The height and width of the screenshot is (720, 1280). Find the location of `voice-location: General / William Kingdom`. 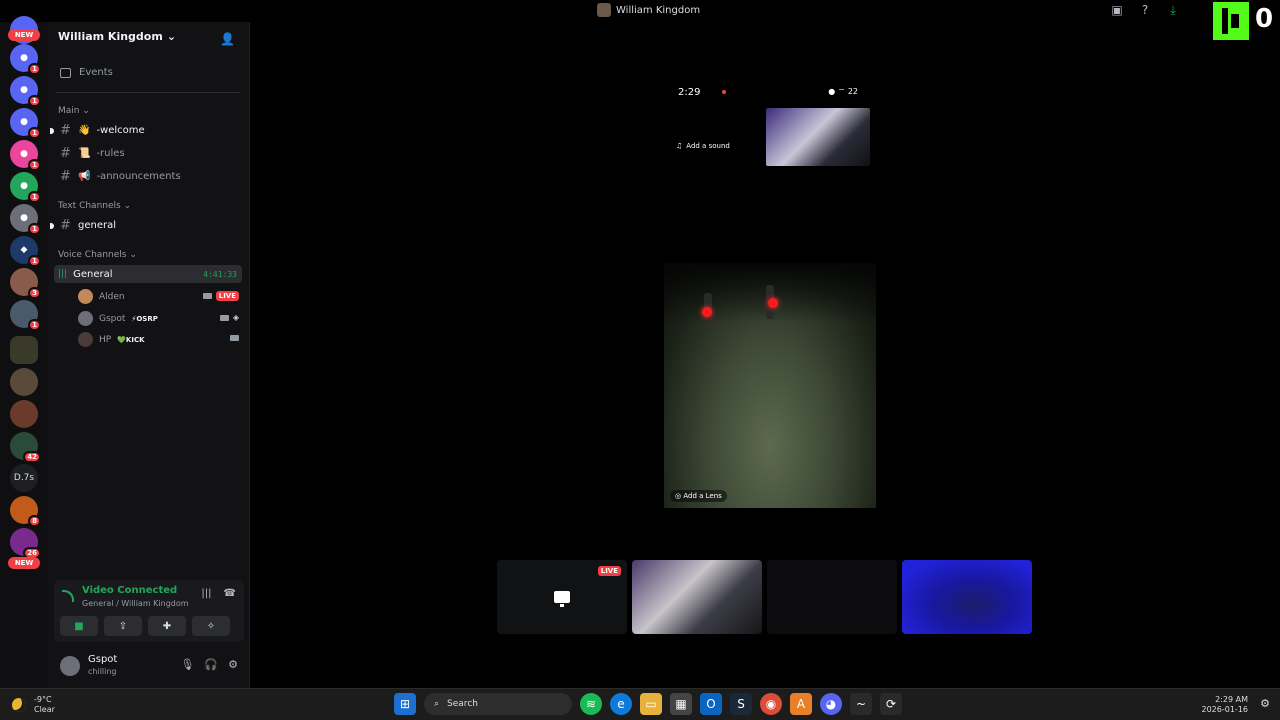

voice-location: General / William Kingdom is located at coordinates (135, 603).